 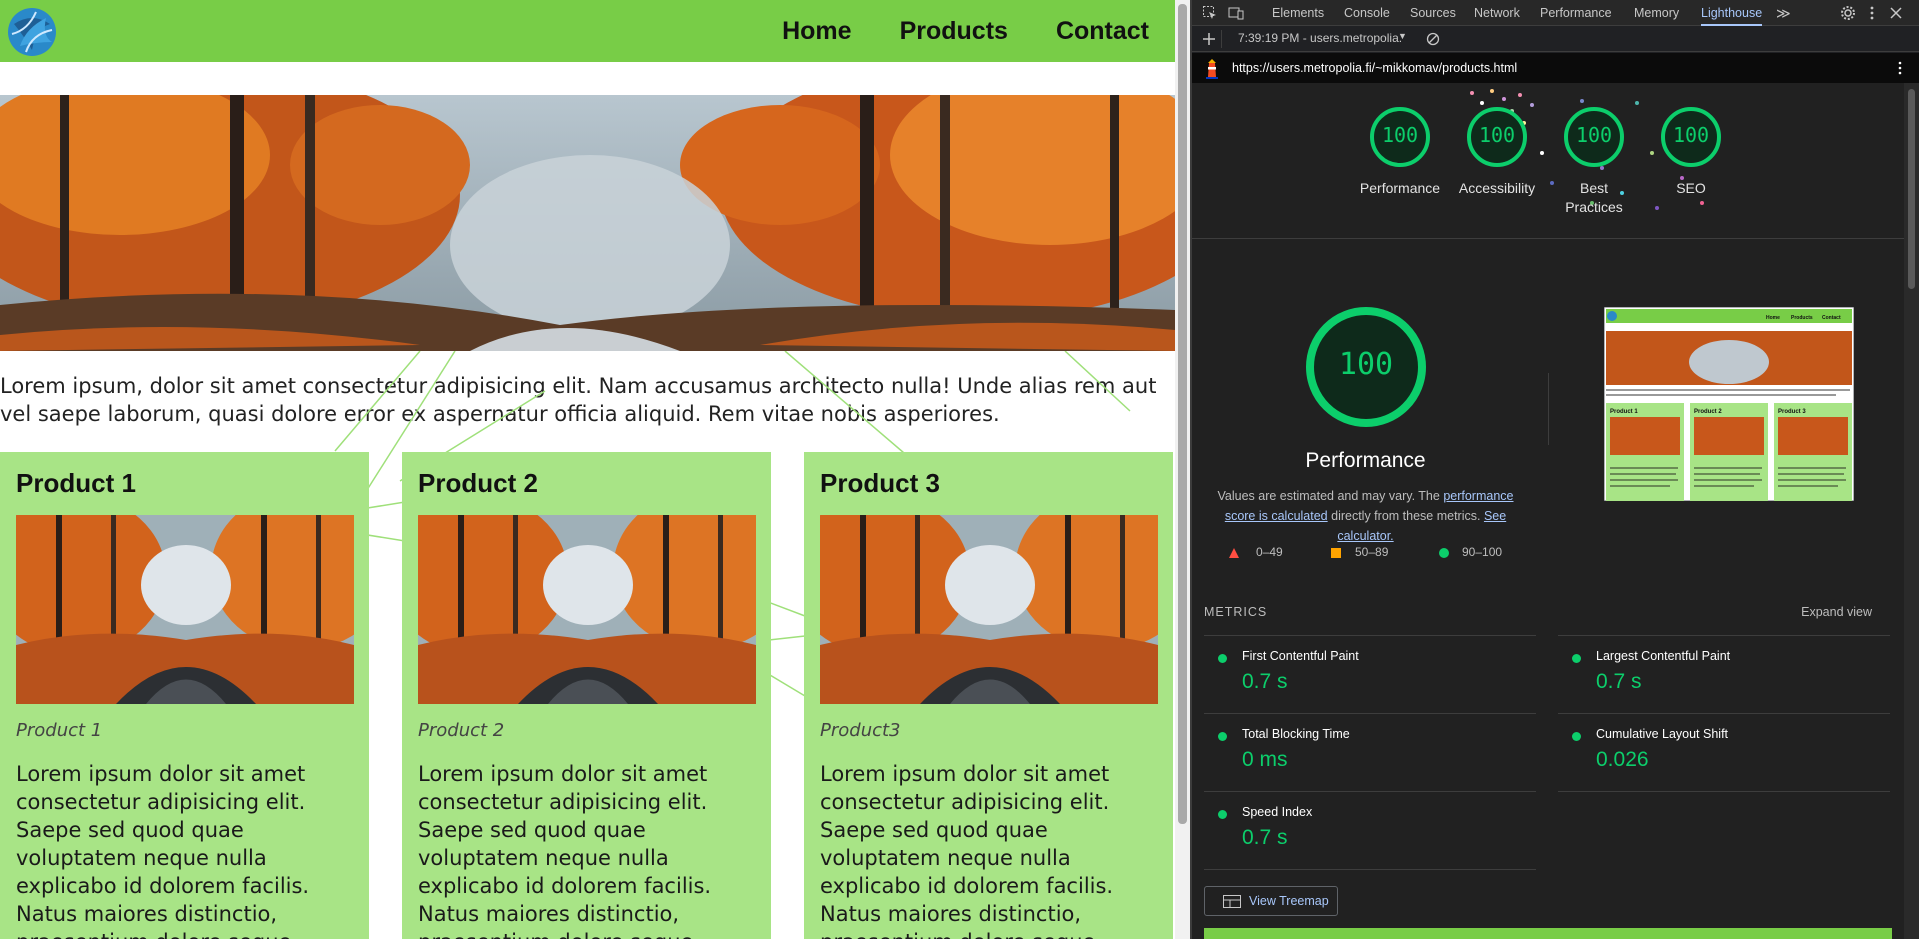 What do you see at coordinates (1221, 39) in the screenshot?
I see `toolbar-divider` at bounding box center [1221, 39].